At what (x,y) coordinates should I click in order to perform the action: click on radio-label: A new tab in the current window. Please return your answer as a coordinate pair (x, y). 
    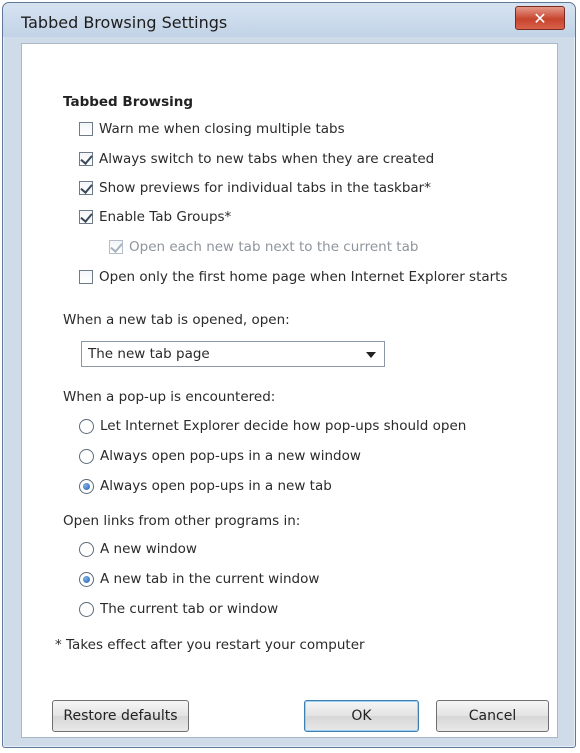
    Looking at the image, I should click on (210, 579).